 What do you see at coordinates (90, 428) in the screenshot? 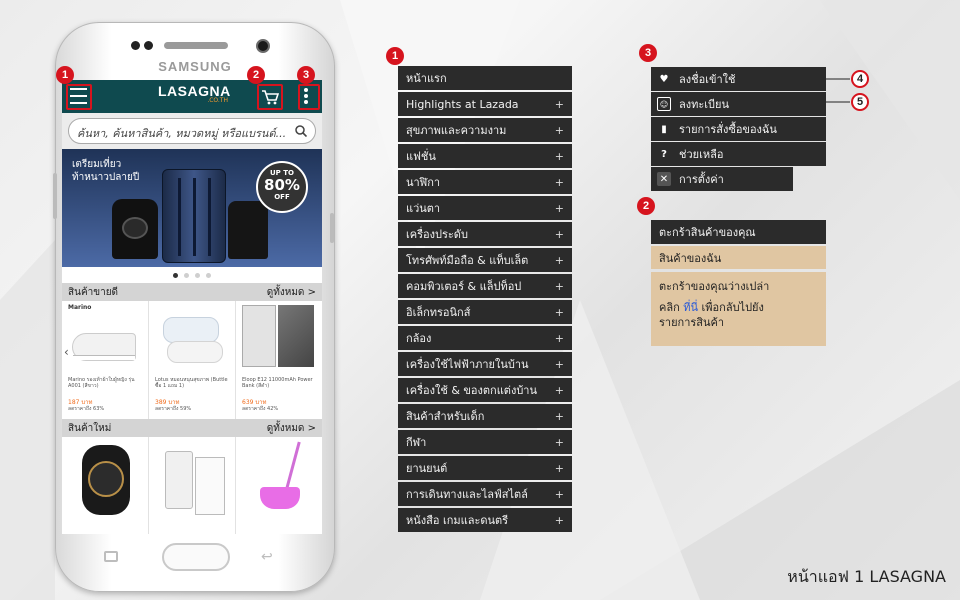
I see `new-items-title: สินค้าใหม่` at bounding box center [90, 428].